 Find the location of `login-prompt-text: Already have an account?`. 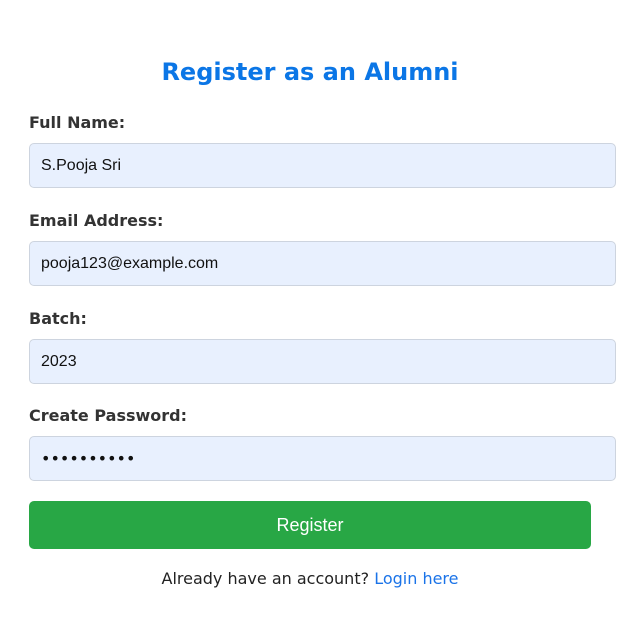

login-prompt-text: Already have an account? is located at coordinates (265, 578).